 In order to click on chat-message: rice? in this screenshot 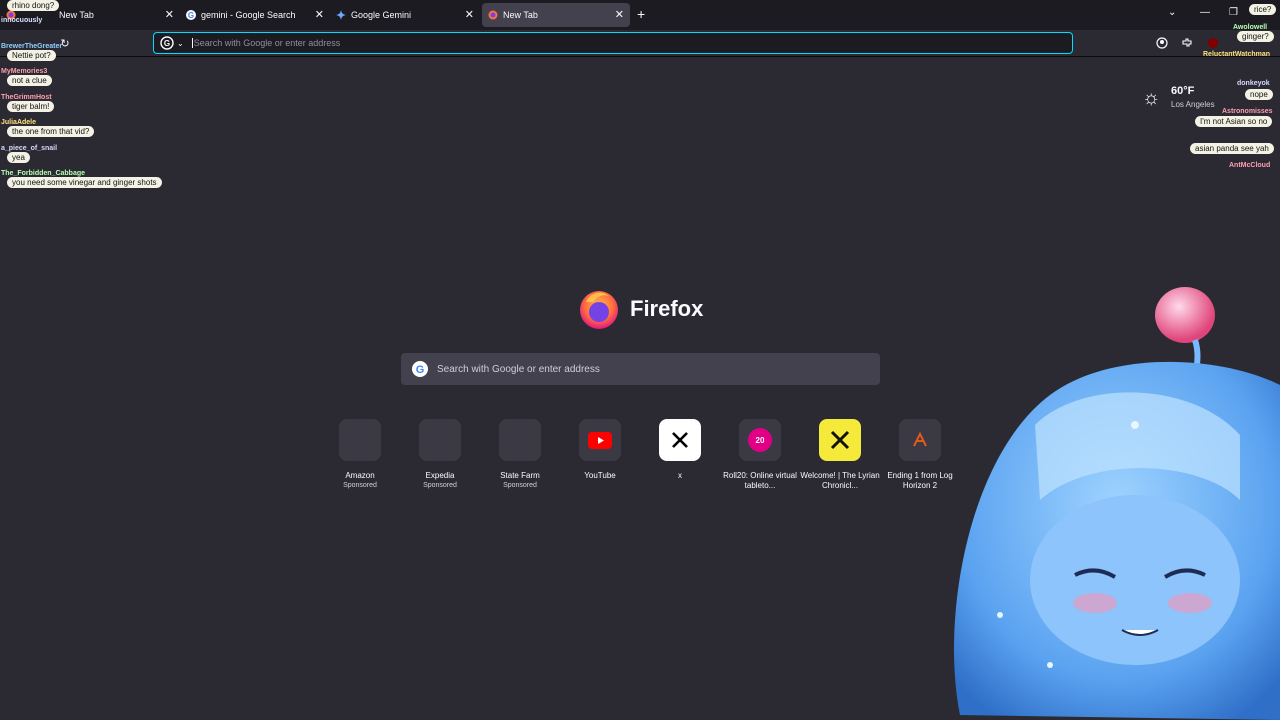, I will do `click(1263, 9)`.